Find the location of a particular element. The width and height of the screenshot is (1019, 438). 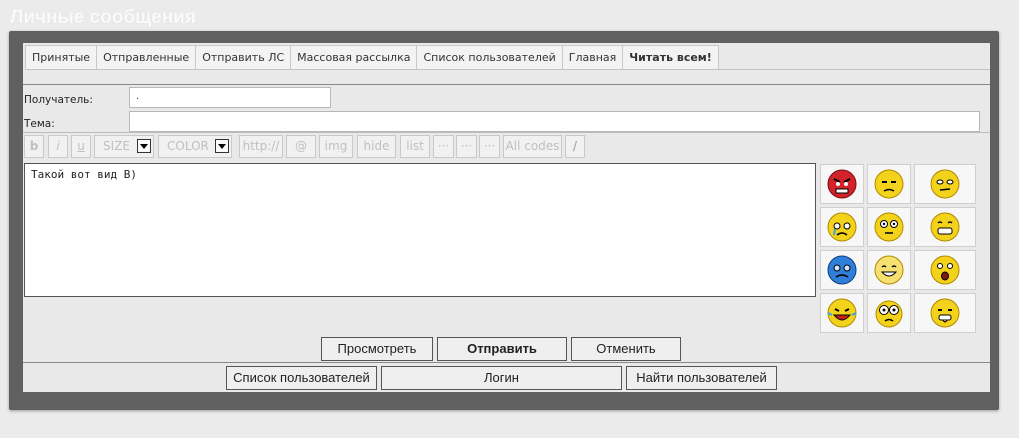

italic-button: i is located at coordinates (58, 146).